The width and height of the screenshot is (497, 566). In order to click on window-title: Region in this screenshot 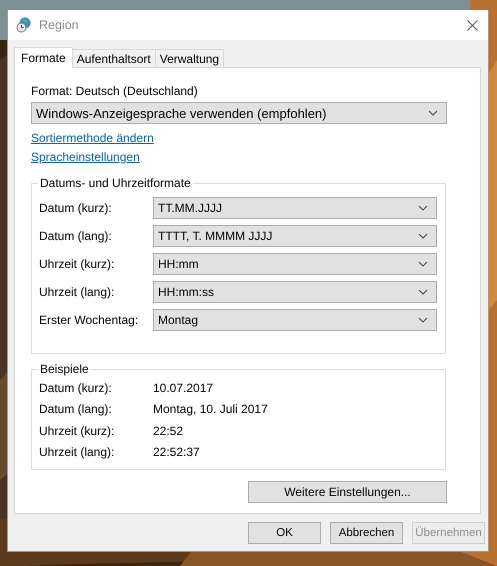, I will do `click(59, 25)`.